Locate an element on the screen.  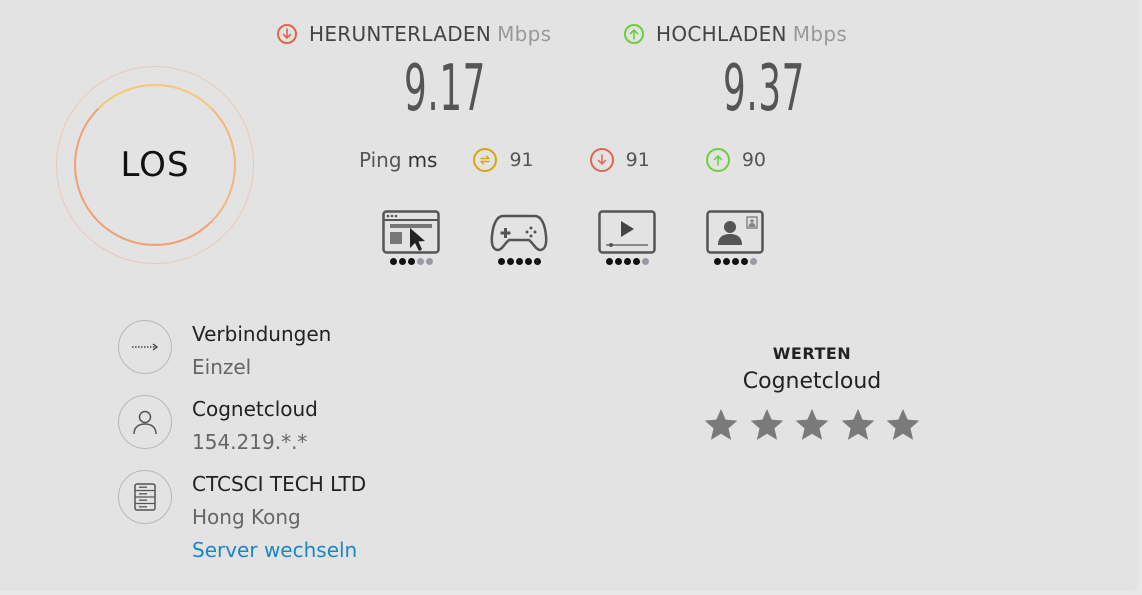
provider-ip: 154.219.*.* is located at coordinates (250, 442).